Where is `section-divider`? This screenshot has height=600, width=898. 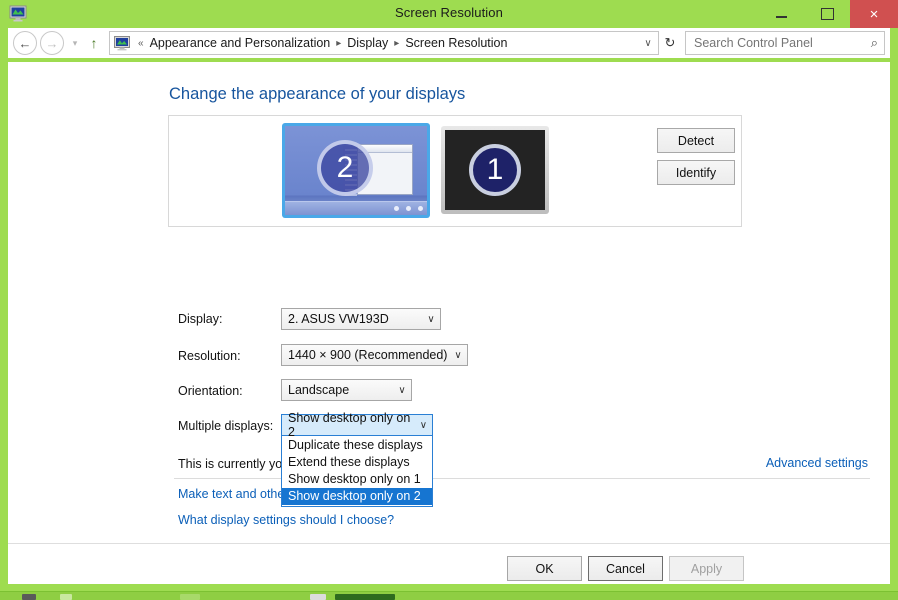
section-divider is located at coordinates (522, 478).